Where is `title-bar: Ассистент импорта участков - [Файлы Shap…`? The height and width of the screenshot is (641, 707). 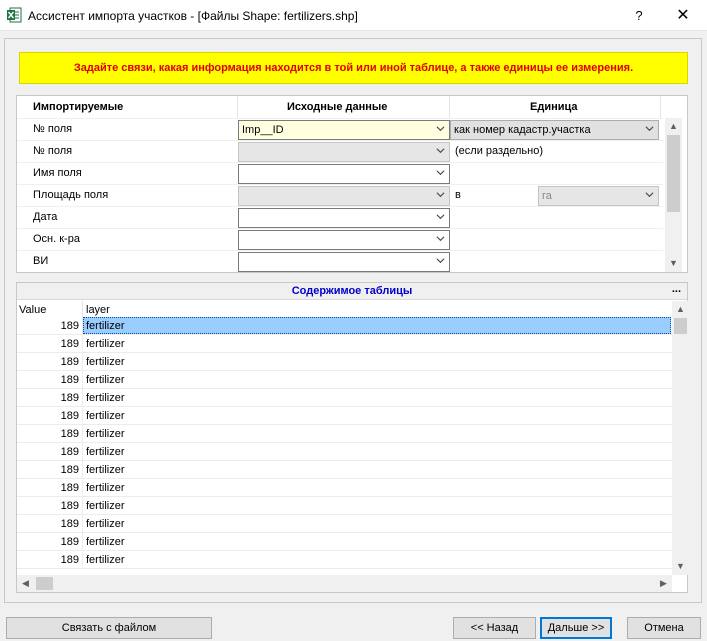 title-bar: Ассистент импорта участков - [Файлы Shap… is located at coordinates (353, 15).